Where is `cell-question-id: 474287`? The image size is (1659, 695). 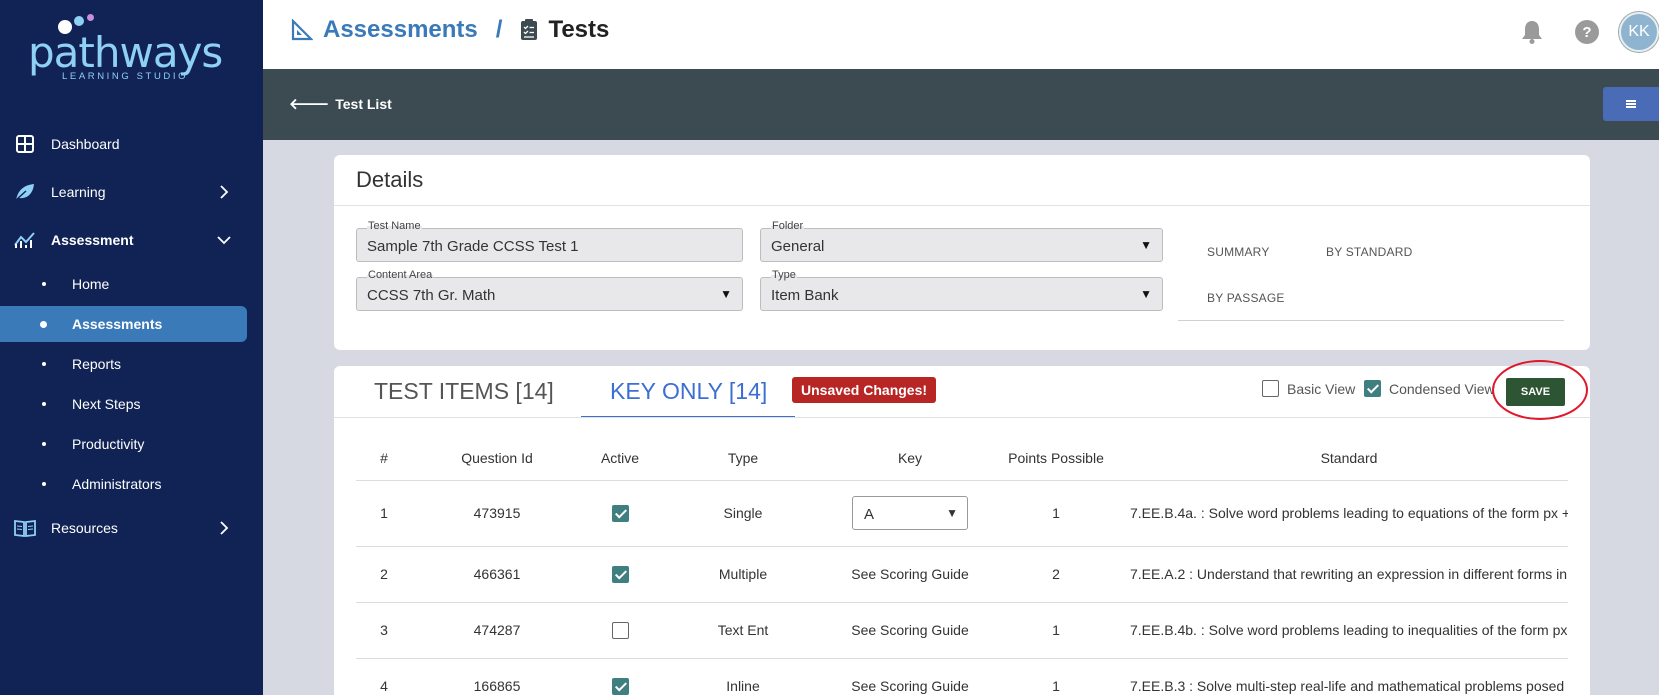
cell-question-id: 474287 is located at coordinates (497, 630).